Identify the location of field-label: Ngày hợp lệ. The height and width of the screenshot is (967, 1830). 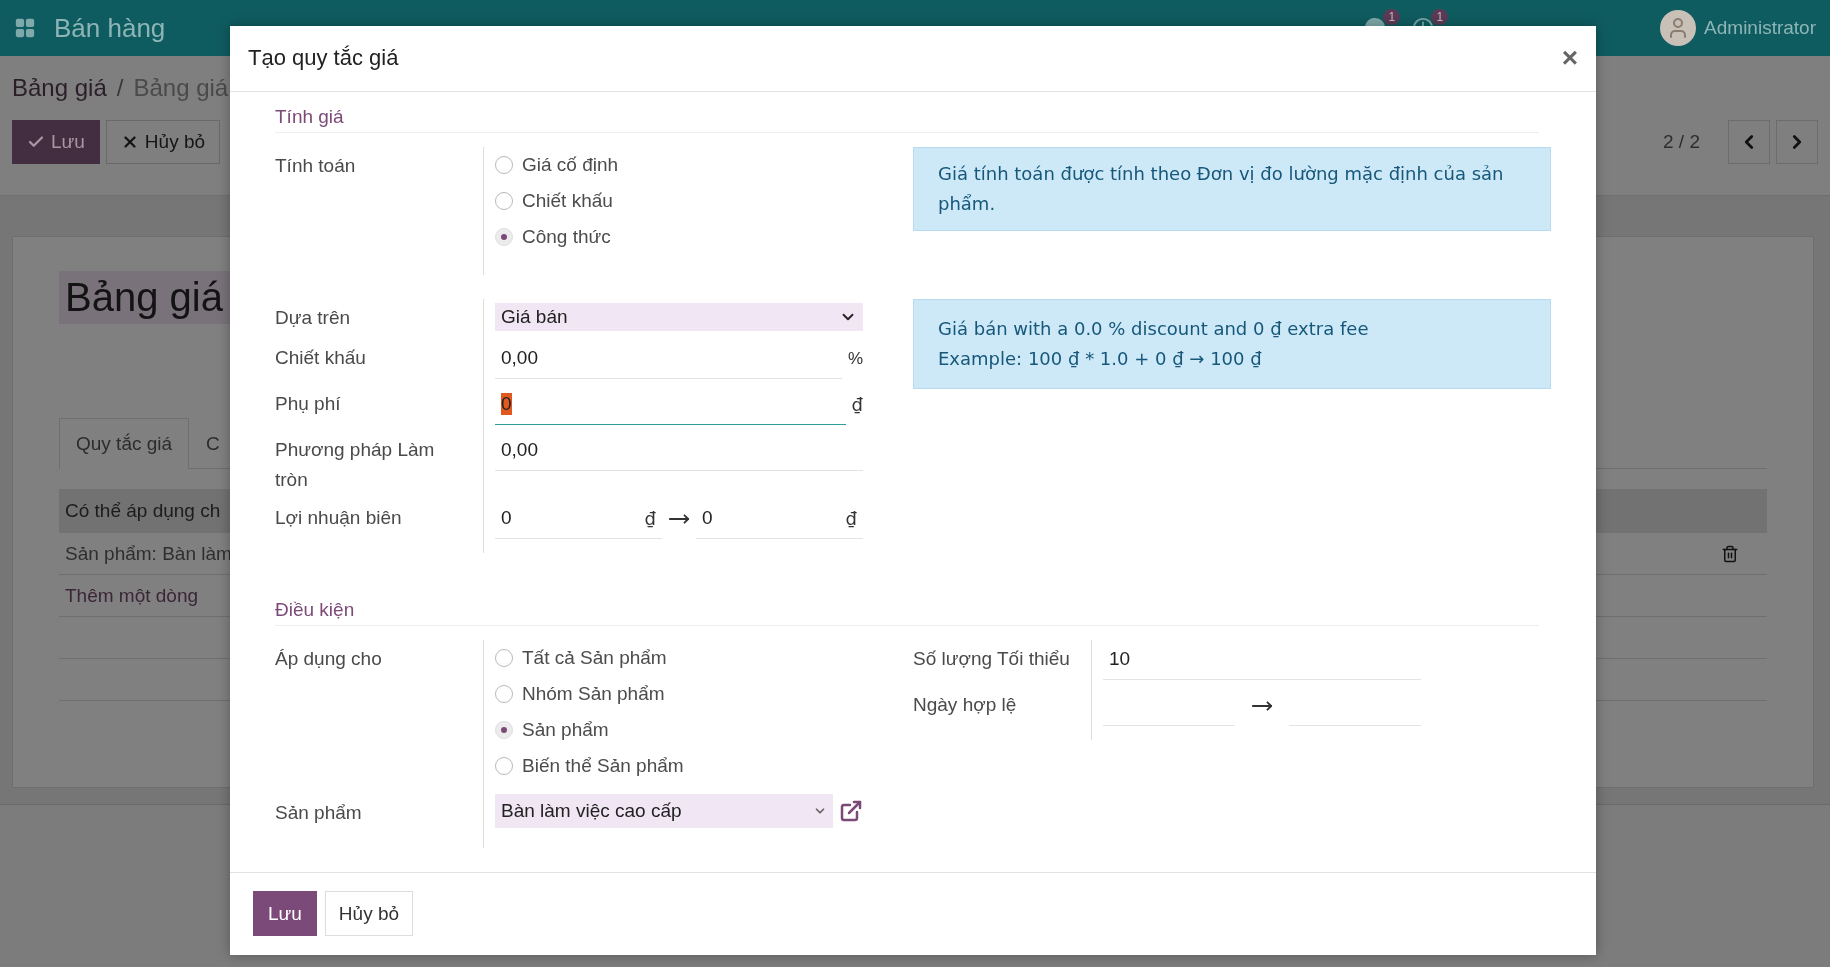
(965, 704).